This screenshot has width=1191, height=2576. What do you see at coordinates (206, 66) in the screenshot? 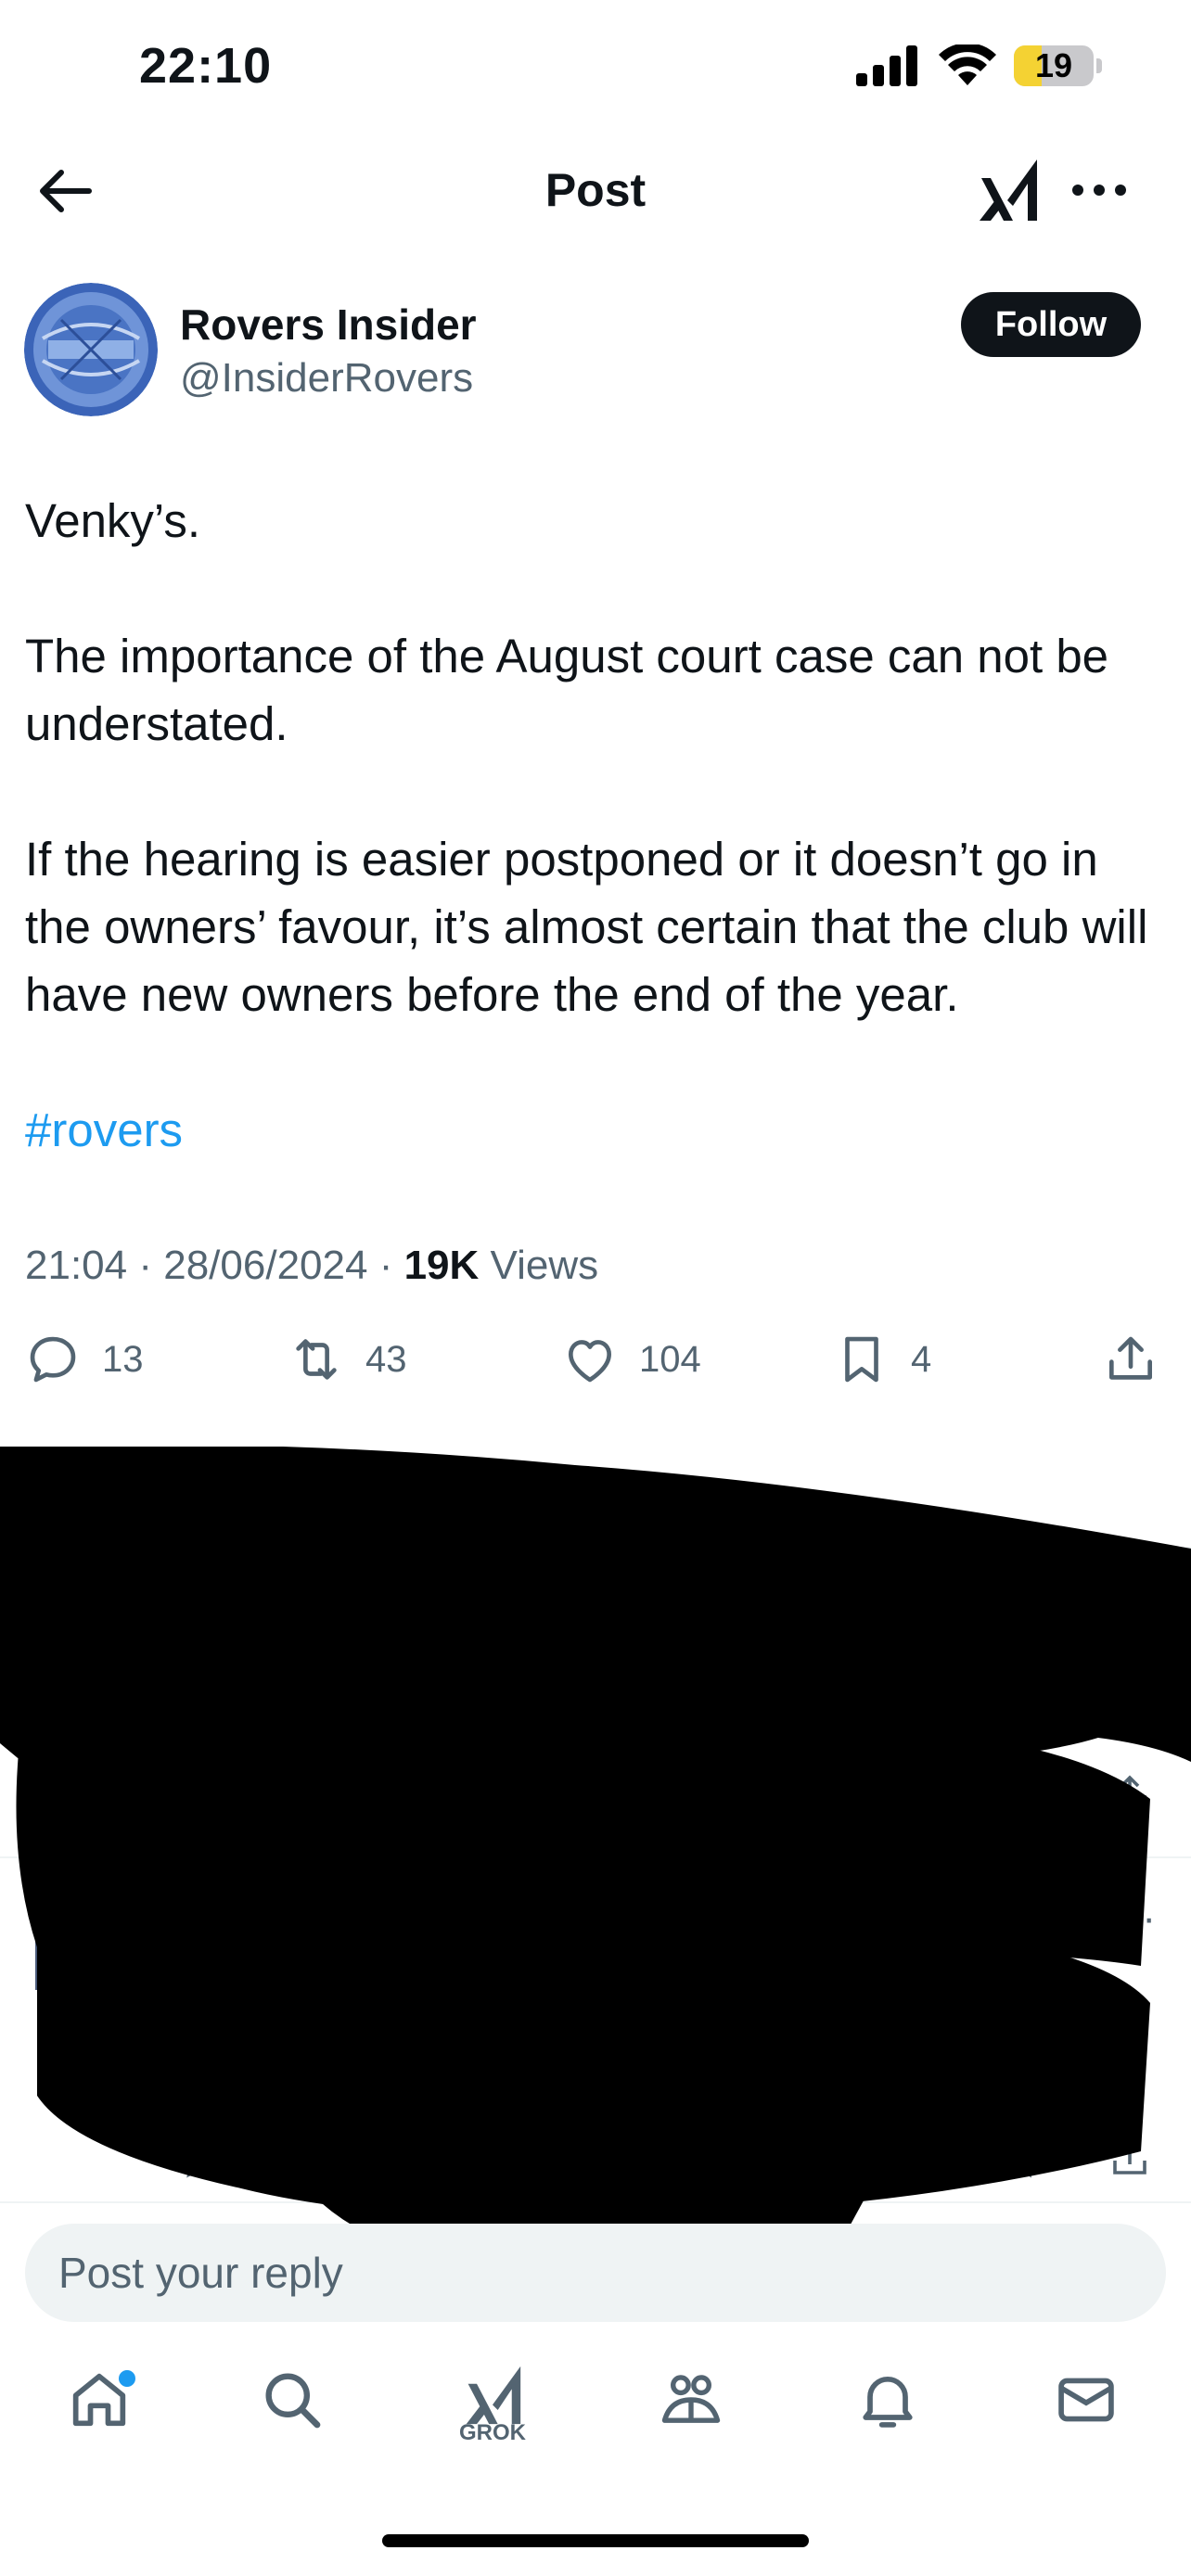
I see `status-time: 22:10` at bounding box center [206, 66].